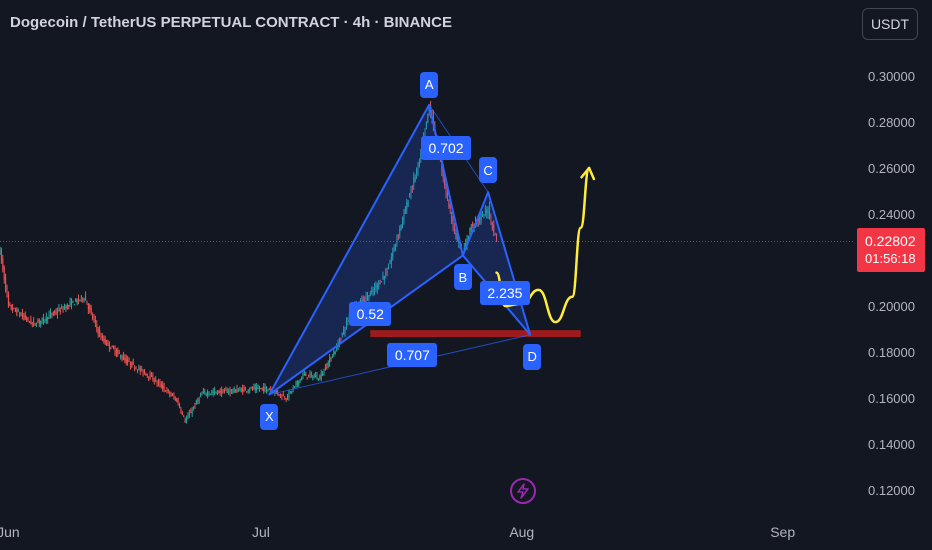 This screenshot has width=932, height=550. Describe the element at coordinates (269, 416) in the screenshot. I see `pattern-point-x: X` at that location.